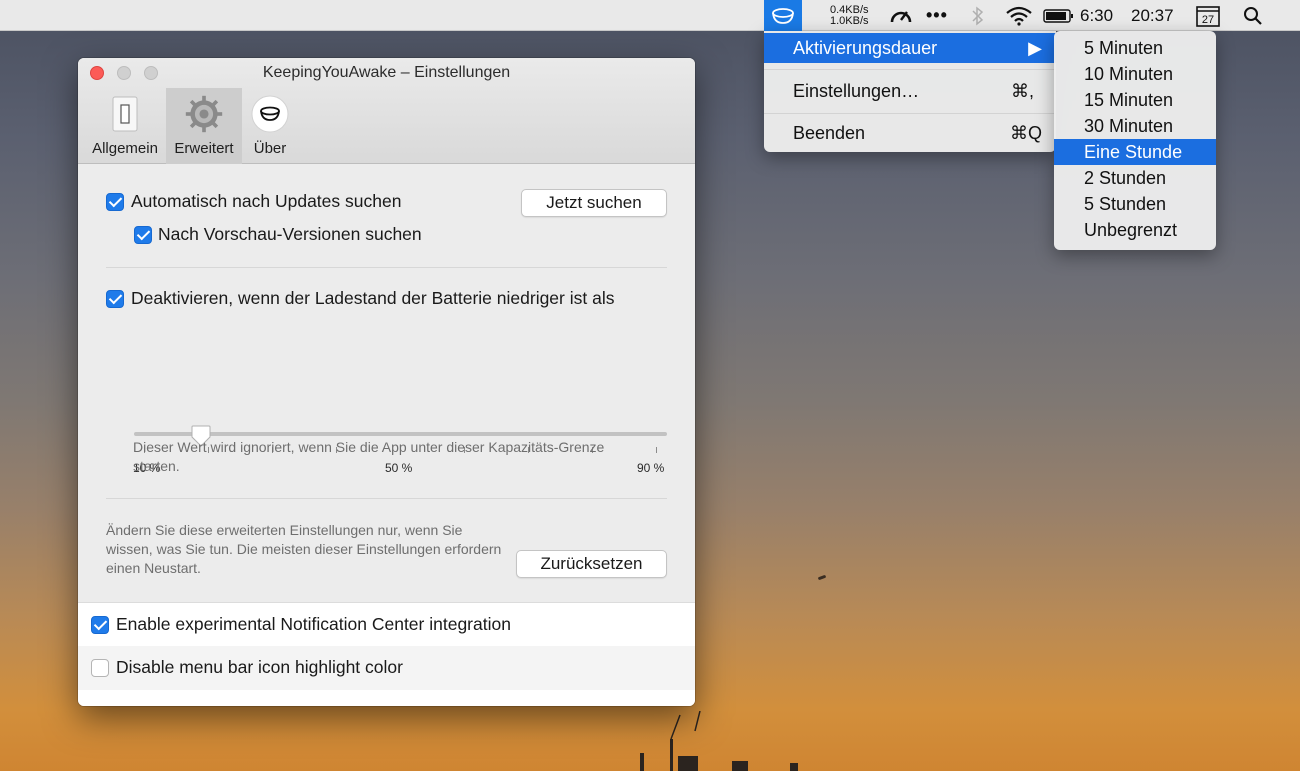 The width and height of the screenshot is (1300, 771). I want to click on gauge-icon, so click(901, 15).